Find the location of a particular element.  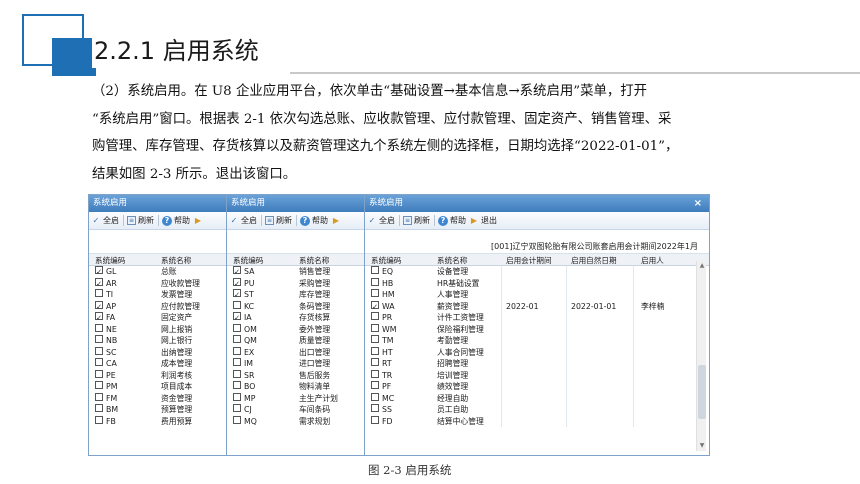

system-row: QM 质量管理 is located at coordinates (295, 341).